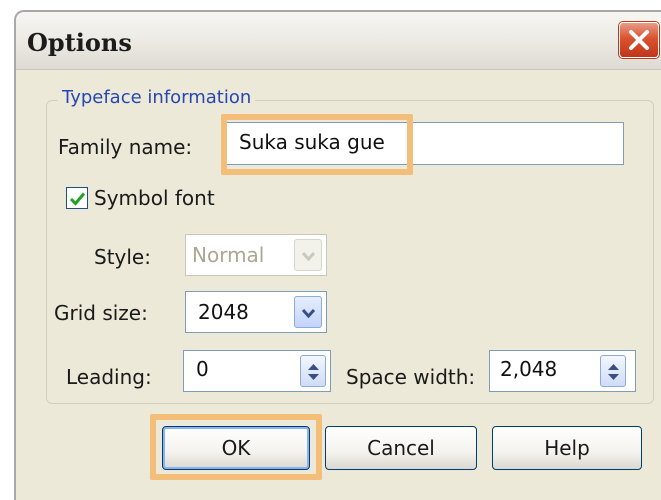 This screenshot has height=500, width=661. I want to click on grid-size-dropdown-button, so click(308, 312).